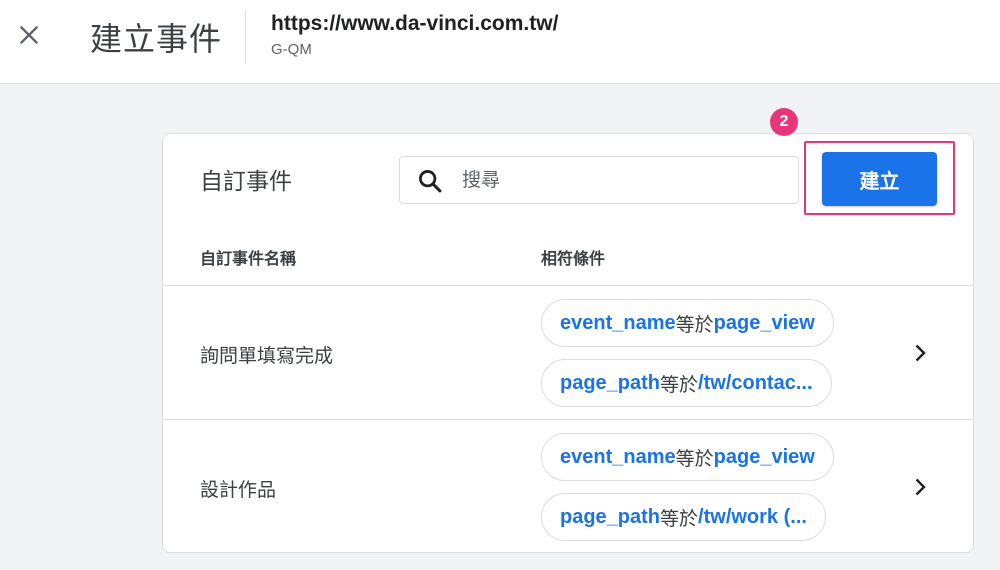 This screenshot has height=570, width=1000. I want to click on page-title: 建立事件, so click(156, 39).